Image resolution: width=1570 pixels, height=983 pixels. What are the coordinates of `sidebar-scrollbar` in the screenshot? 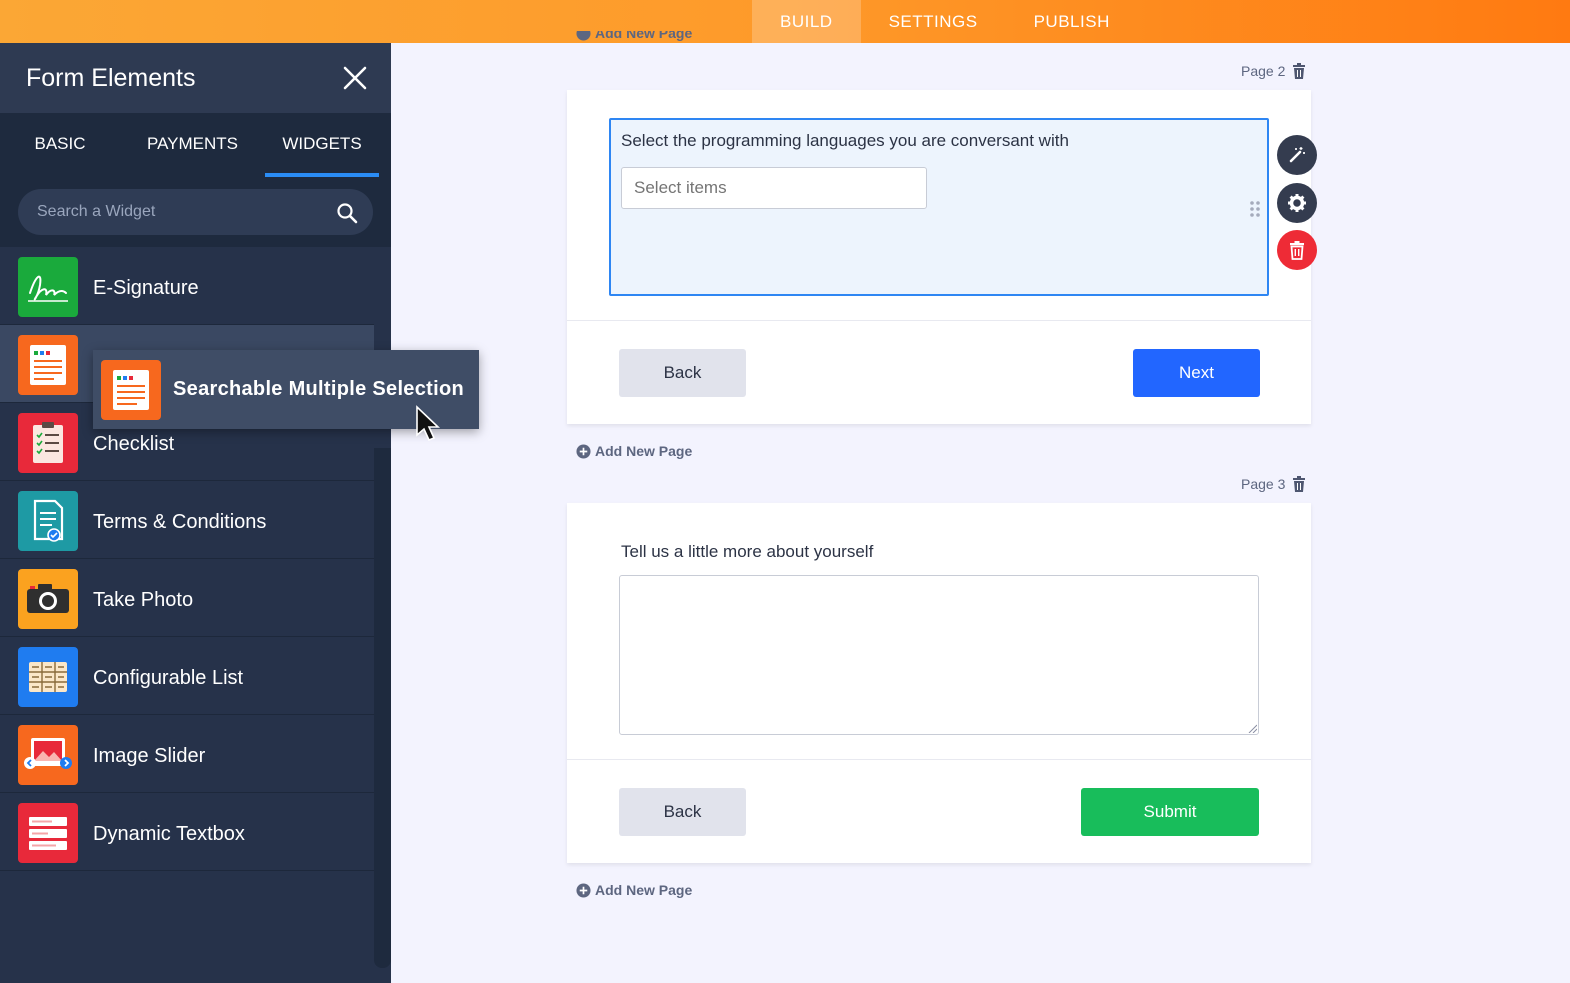 It's located at (382, 708).